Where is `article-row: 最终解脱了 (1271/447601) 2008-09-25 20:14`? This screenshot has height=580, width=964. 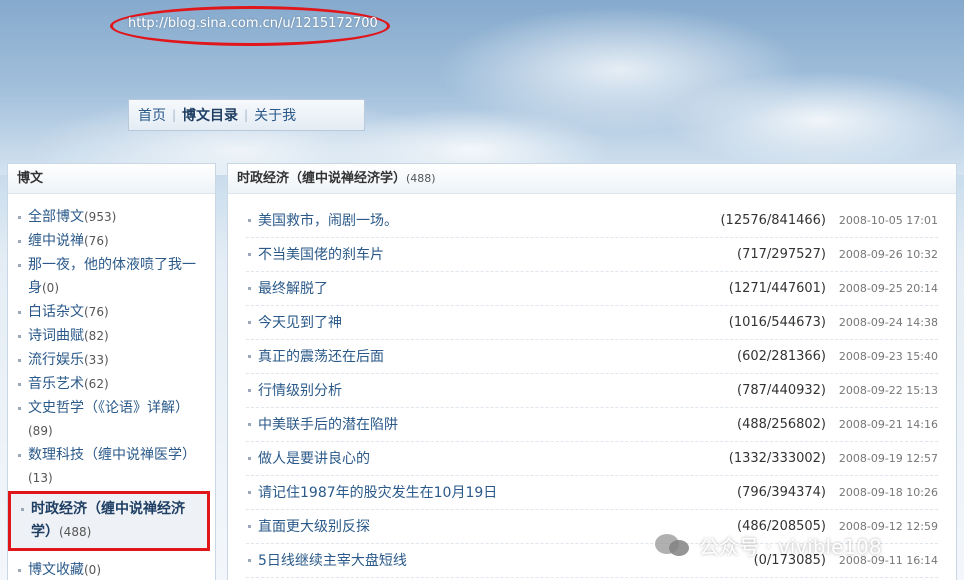
article-row: 最终解脱了 (1271/447601) 2008-09-25 20:14 is located at coordinates (592, 289).